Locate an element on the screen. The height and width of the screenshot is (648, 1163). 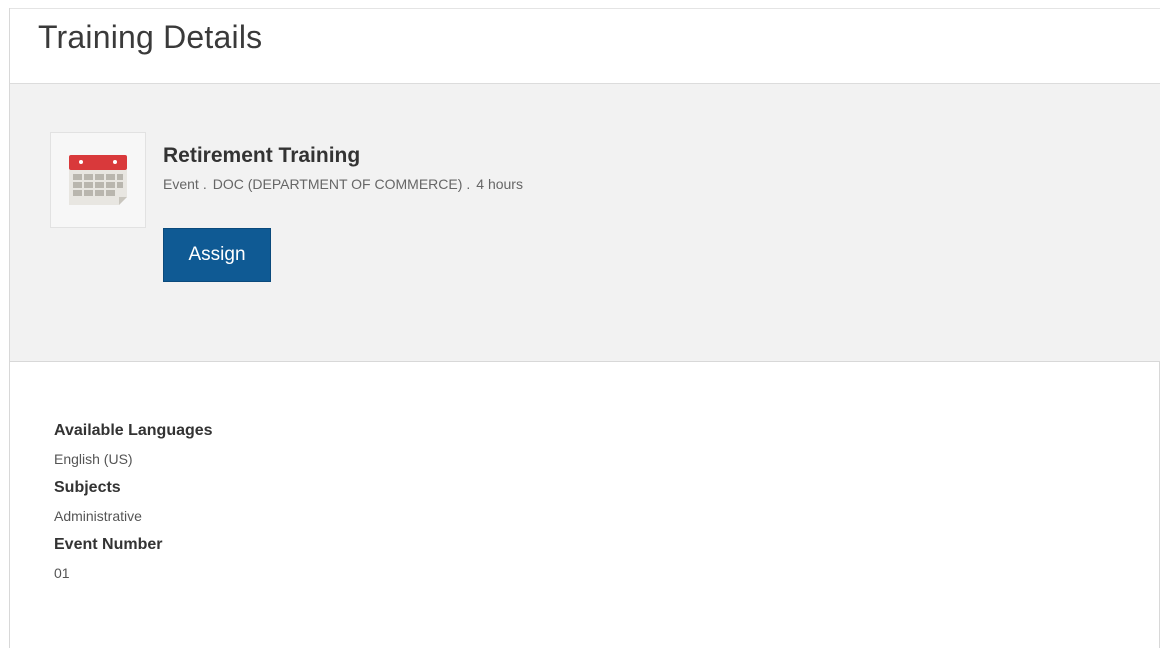
field-label: Event Number is located at coordinates (108, 544).